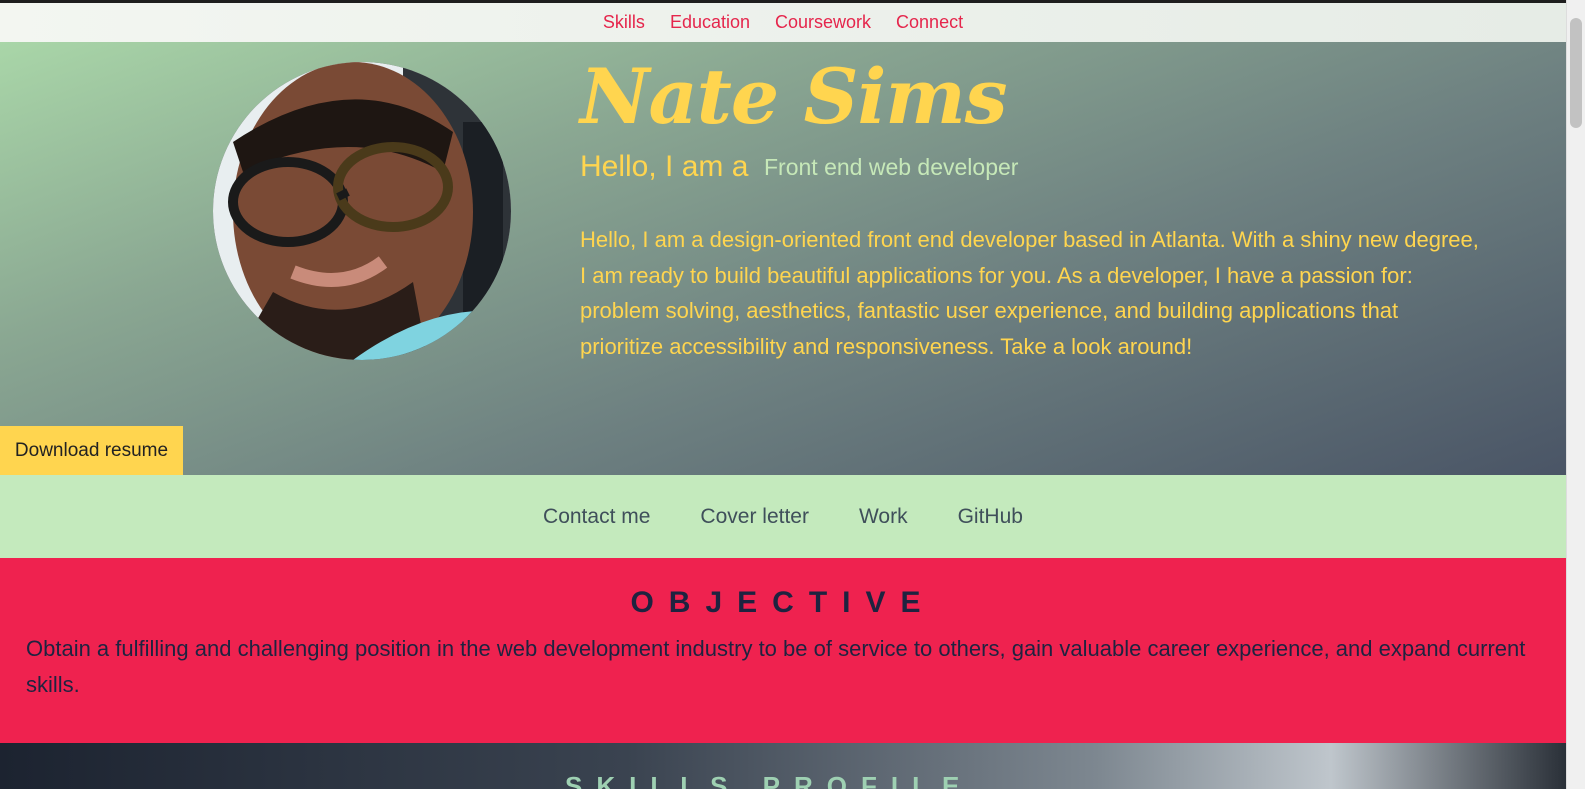  Describe the element at coordinates (891, 167) in the screenshot. I see `hero-role: Front end web developer` at that location.